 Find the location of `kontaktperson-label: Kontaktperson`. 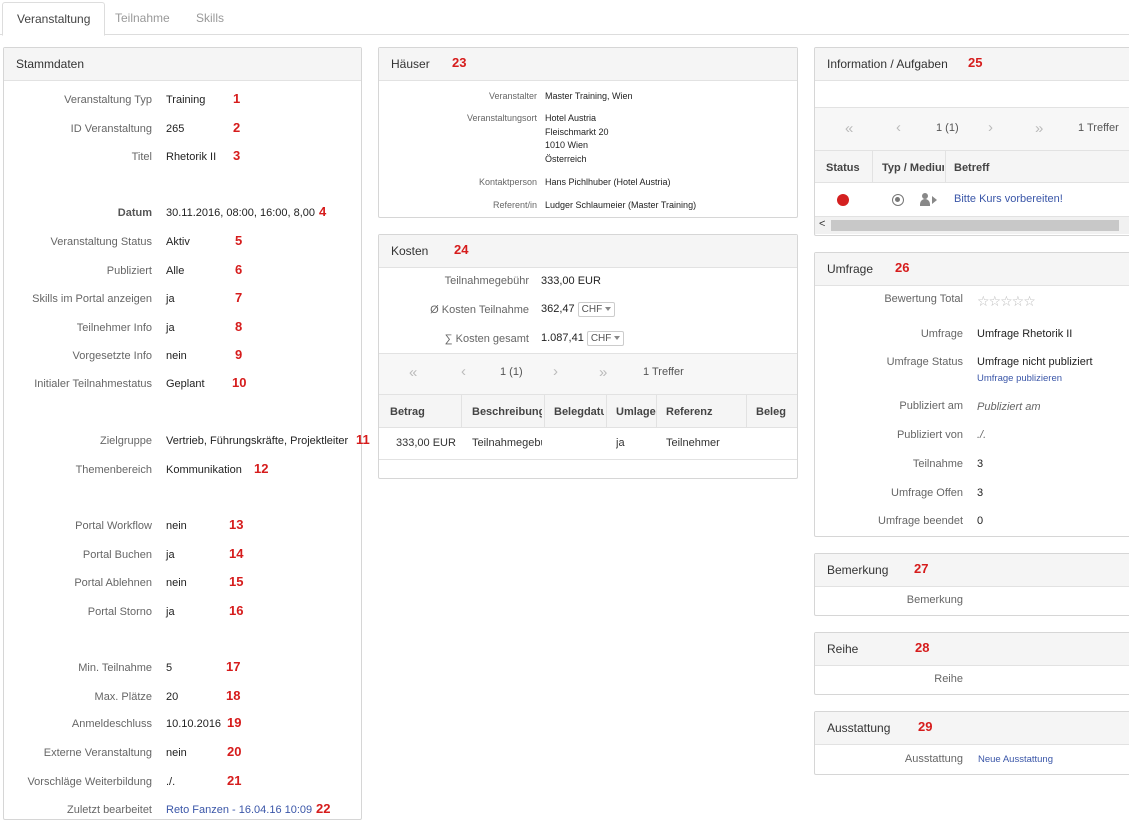

kontaktperson-label: Kontaktperson is located at coordinates (507, 182).